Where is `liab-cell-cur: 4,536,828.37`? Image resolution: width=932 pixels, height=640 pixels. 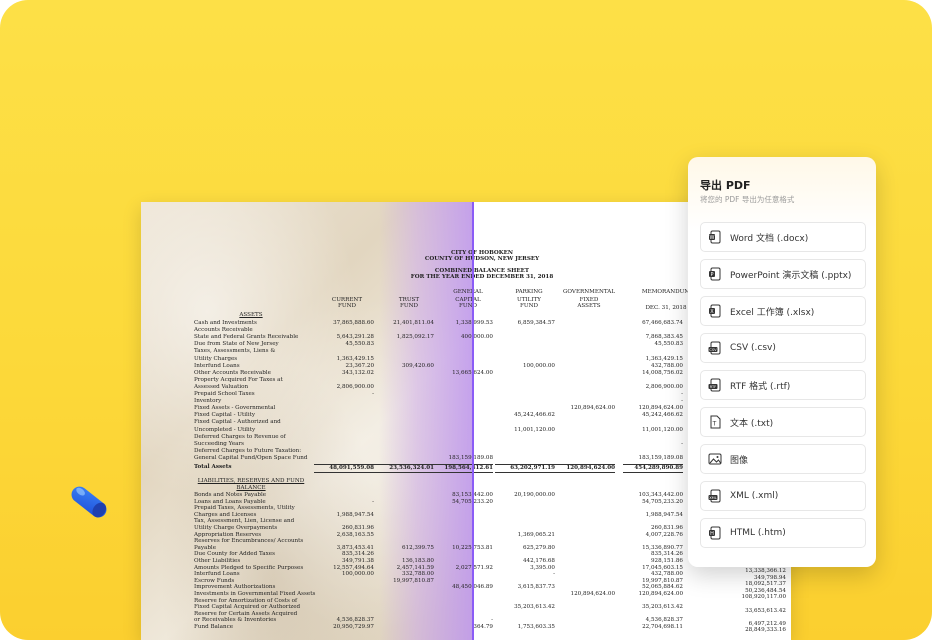 liab-cell-cur: 4,536,828.37 is located at coordinates (355, 620).